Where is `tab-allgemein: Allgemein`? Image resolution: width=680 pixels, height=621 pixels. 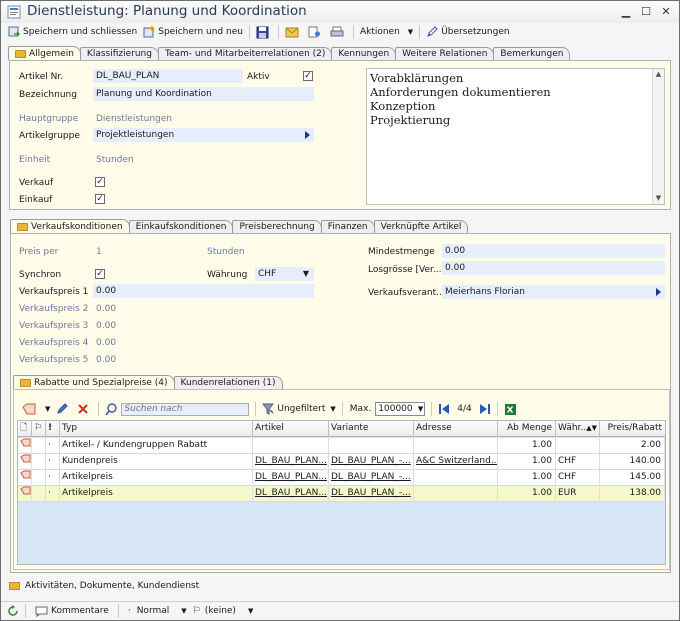
tab-allgemein: Allgemein is located at coordinates (44, 53).